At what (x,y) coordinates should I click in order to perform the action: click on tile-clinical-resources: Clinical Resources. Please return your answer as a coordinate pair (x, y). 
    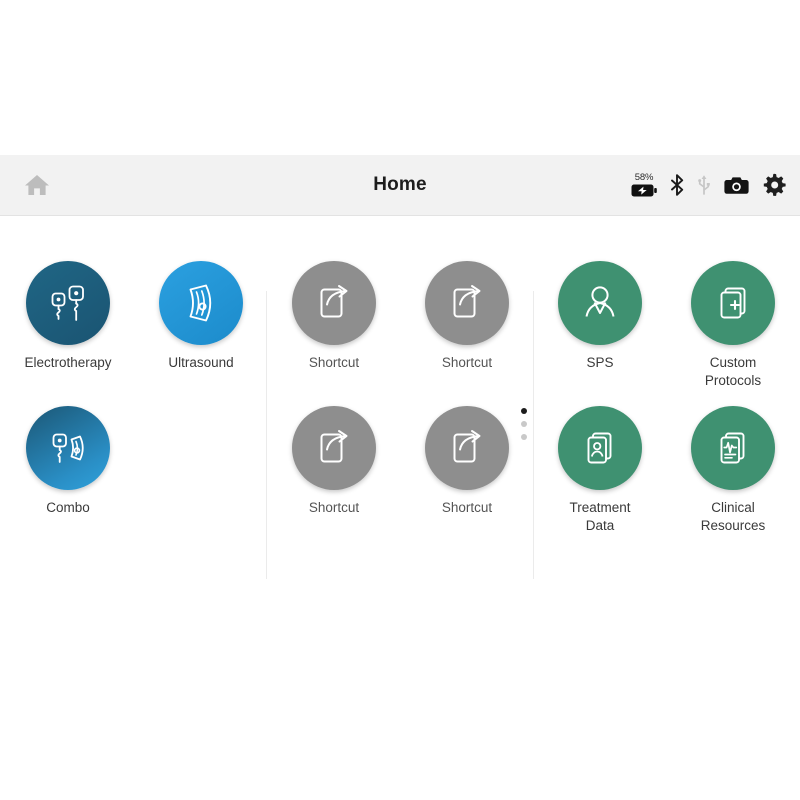
    Looking at the image, I should click on (733, 470).